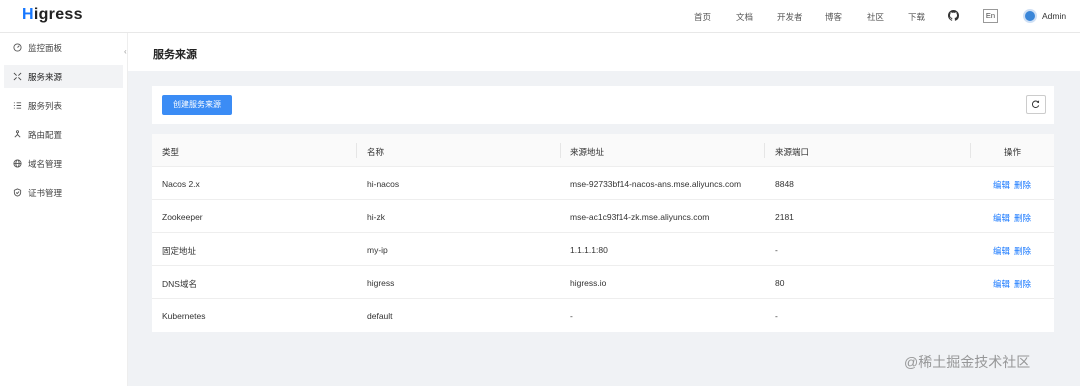 This screenshot has width=1080, height=386. I want to click on cell-type: Kubernetes, so click(184, 316).